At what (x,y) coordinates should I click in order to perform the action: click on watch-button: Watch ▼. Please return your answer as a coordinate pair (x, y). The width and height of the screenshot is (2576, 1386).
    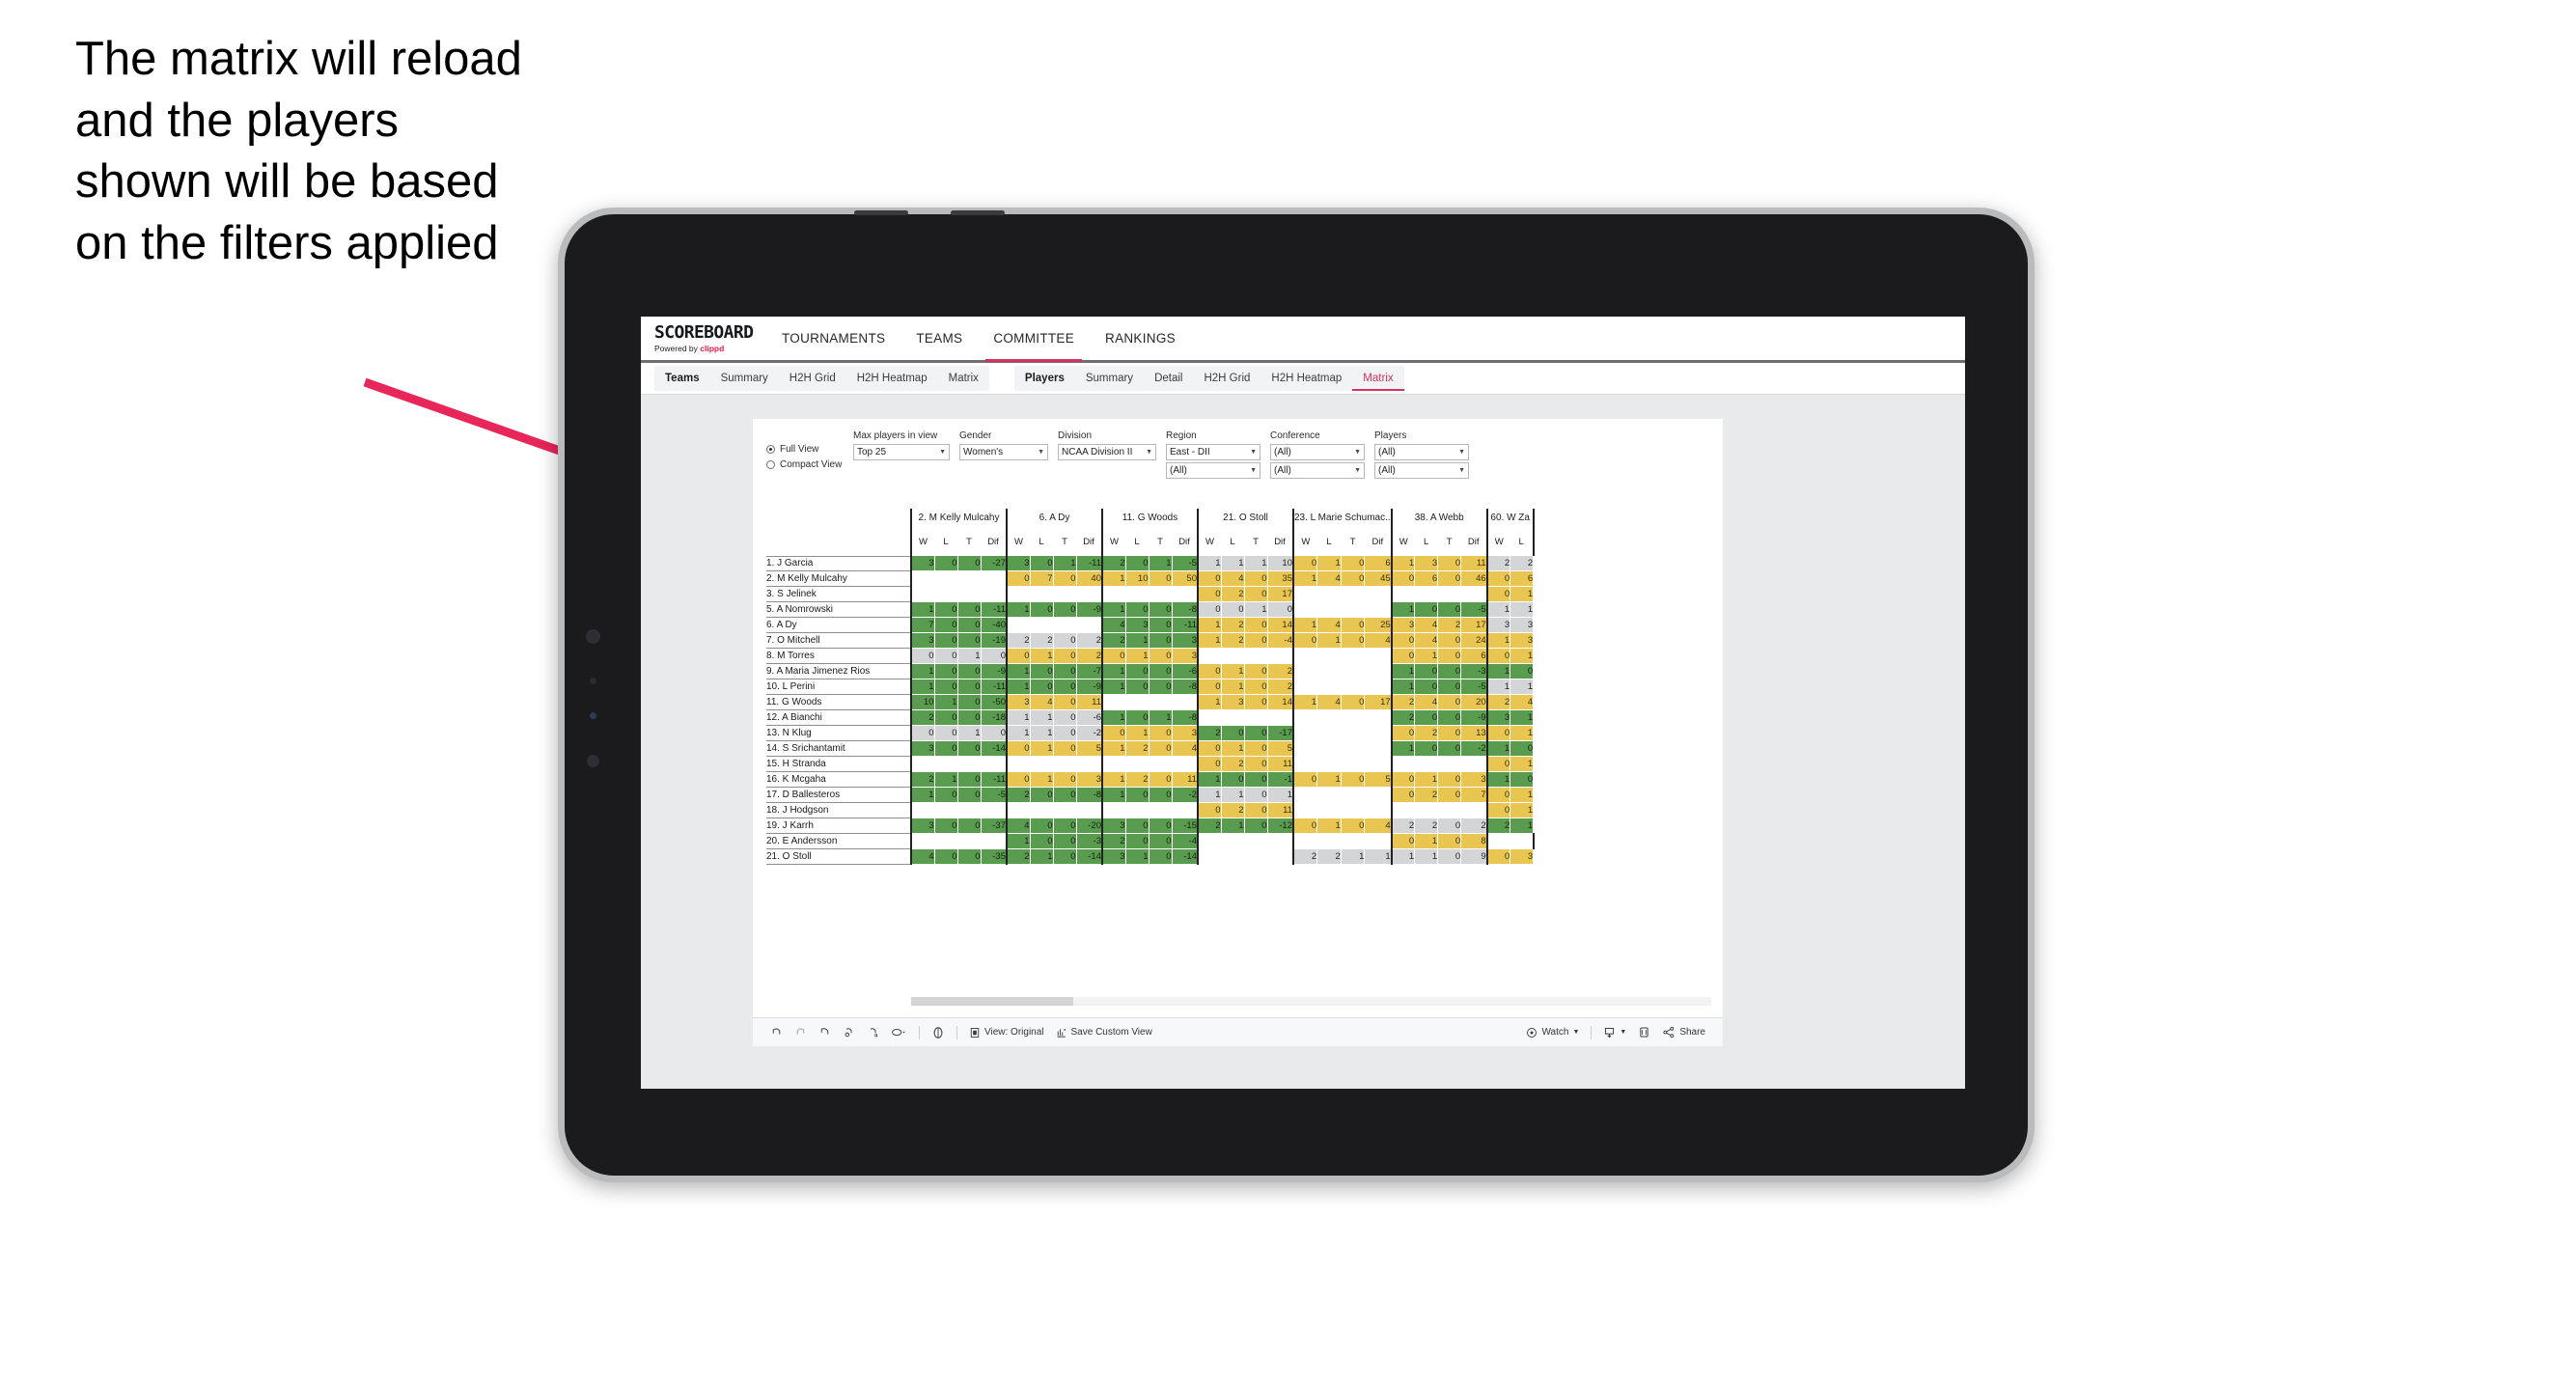
    Looking at the image, I should click on (1552, 1033).